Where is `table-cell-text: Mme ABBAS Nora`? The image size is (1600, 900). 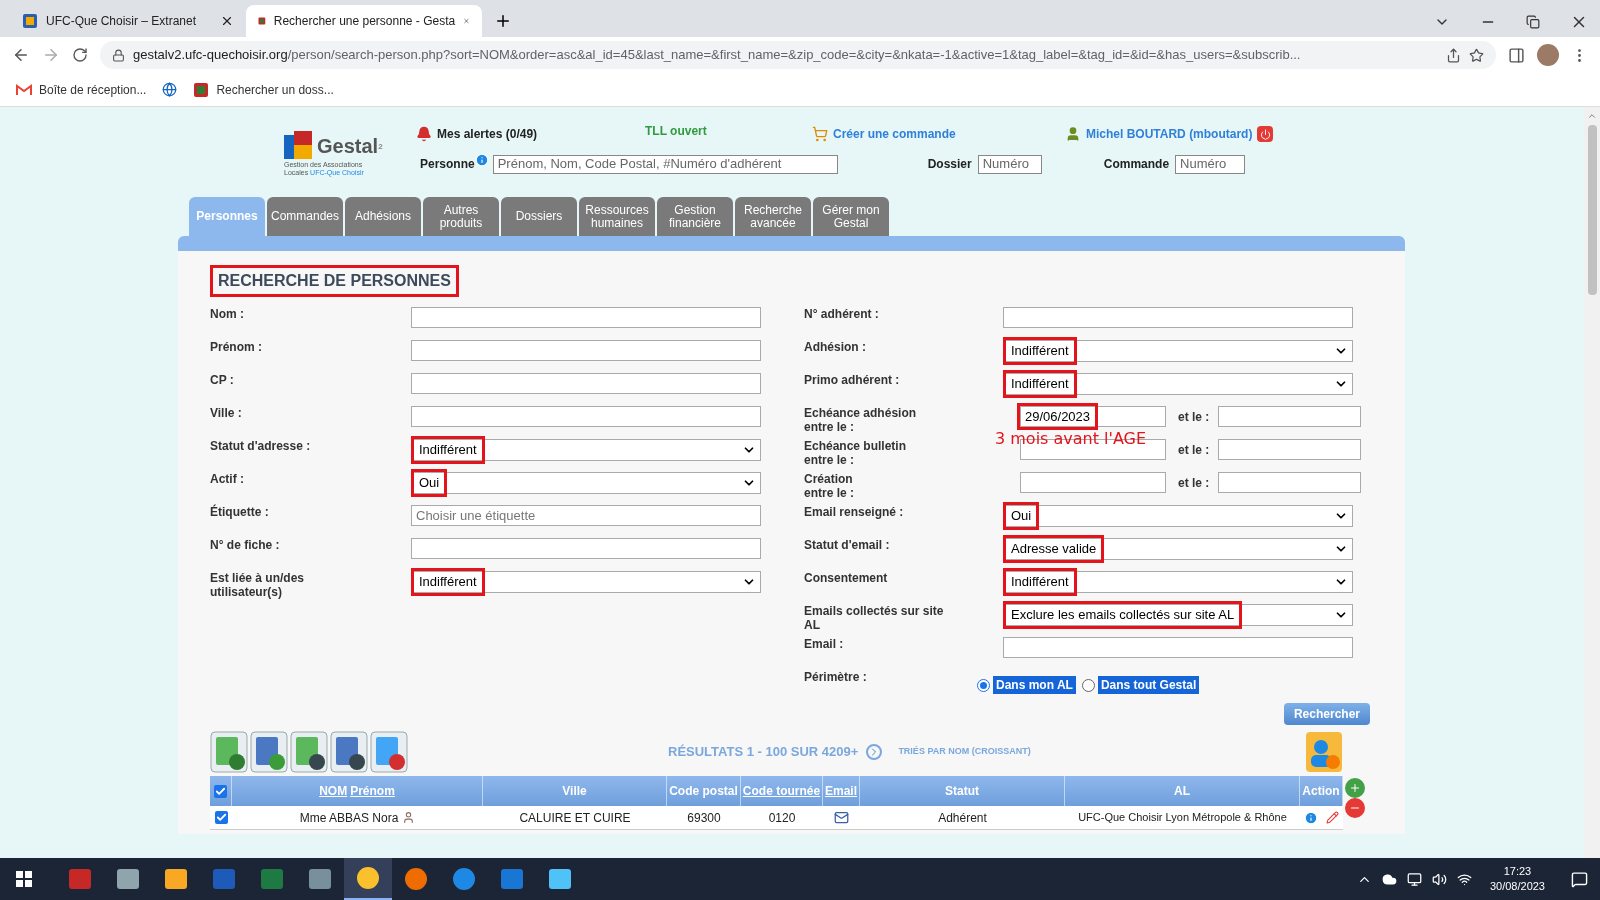
table-cell-text: Mme ABBAS Nora is located at coordinates (349, 818).